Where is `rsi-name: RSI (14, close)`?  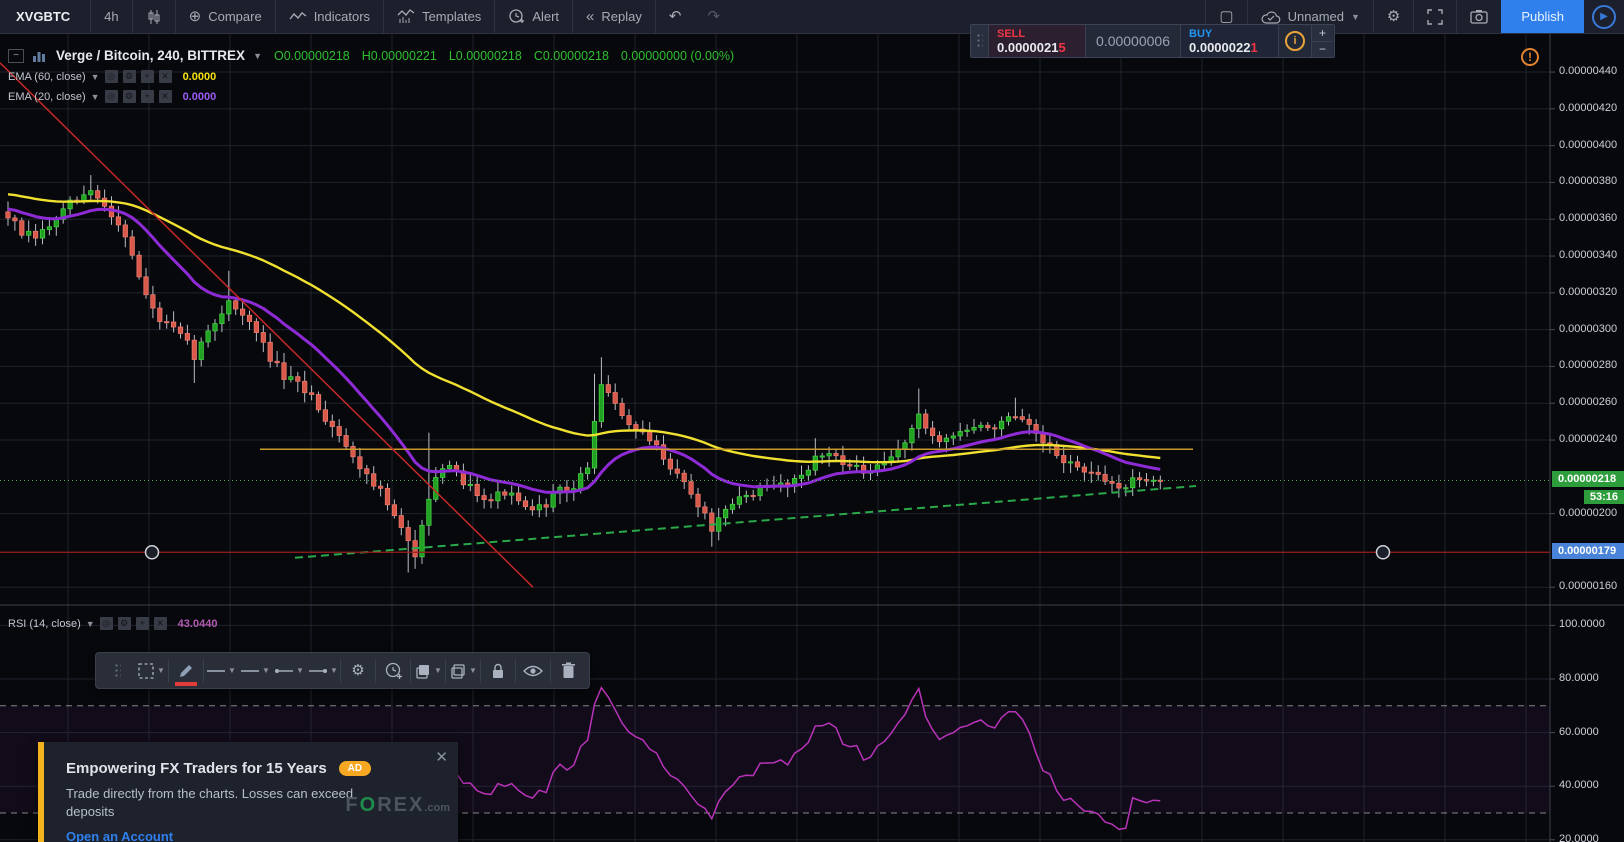 rsi-name: RSI (14, close) is located at coordinates (44, 624).